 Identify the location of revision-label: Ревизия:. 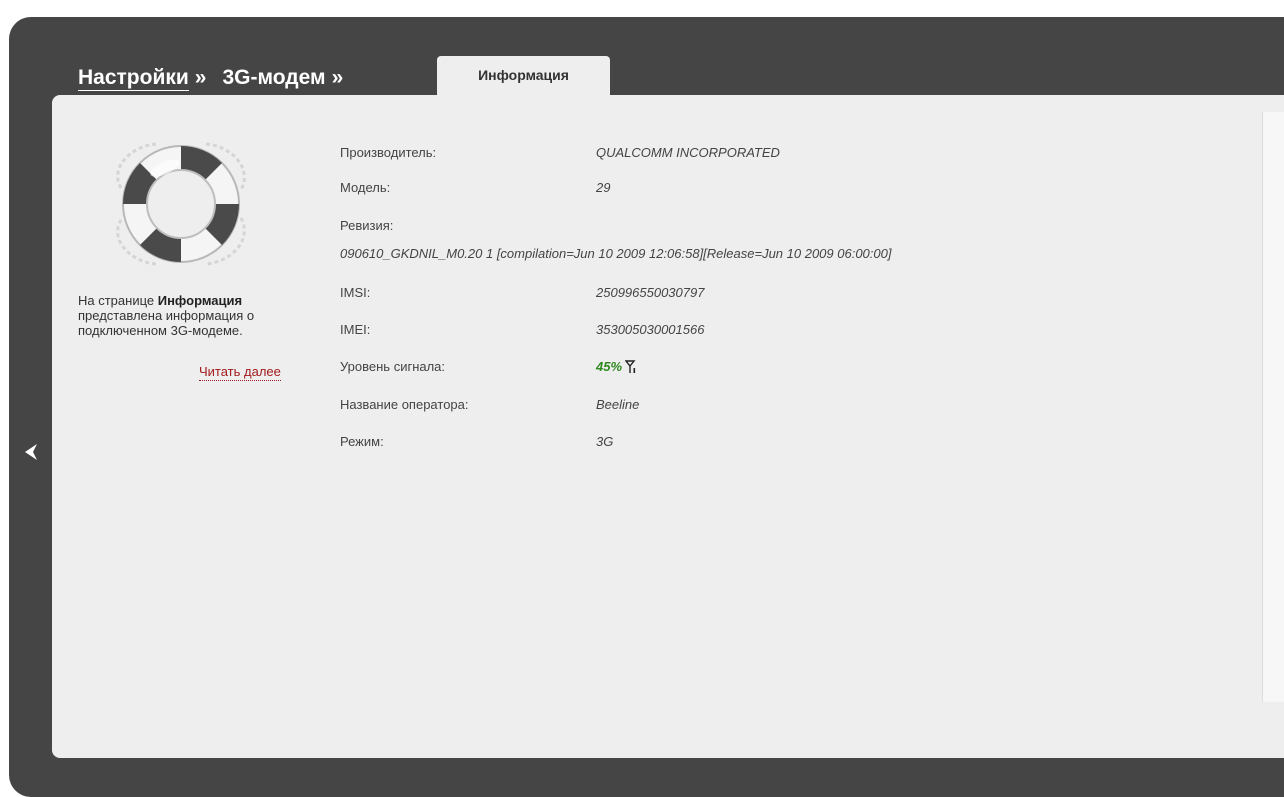
(367, 225).